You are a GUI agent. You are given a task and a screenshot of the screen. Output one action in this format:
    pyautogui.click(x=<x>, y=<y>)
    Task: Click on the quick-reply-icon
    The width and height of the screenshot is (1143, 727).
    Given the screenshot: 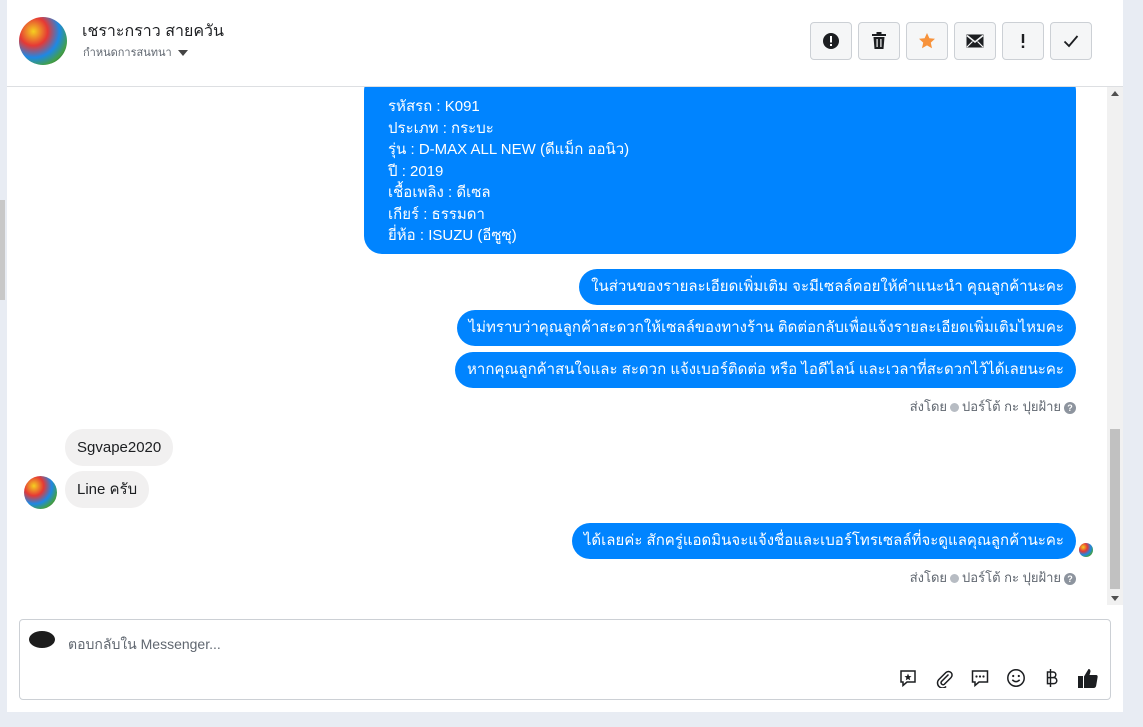 What is the action you would take?
    pyautogui.click(x=980, y=679)
    